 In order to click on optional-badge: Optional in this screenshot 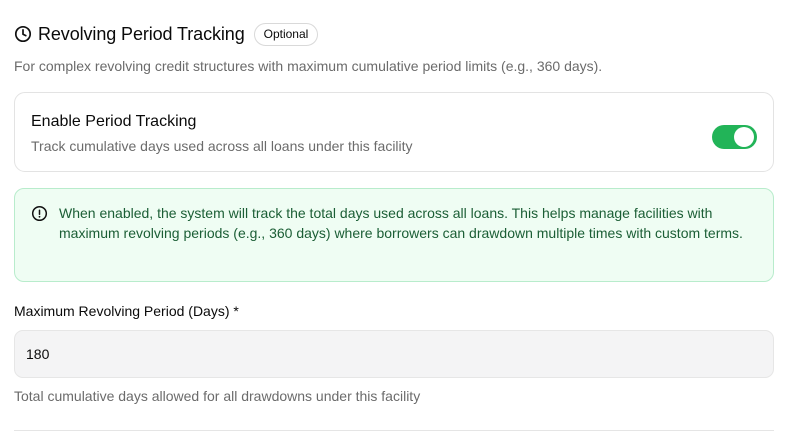, I will do `click(286, 34)`.